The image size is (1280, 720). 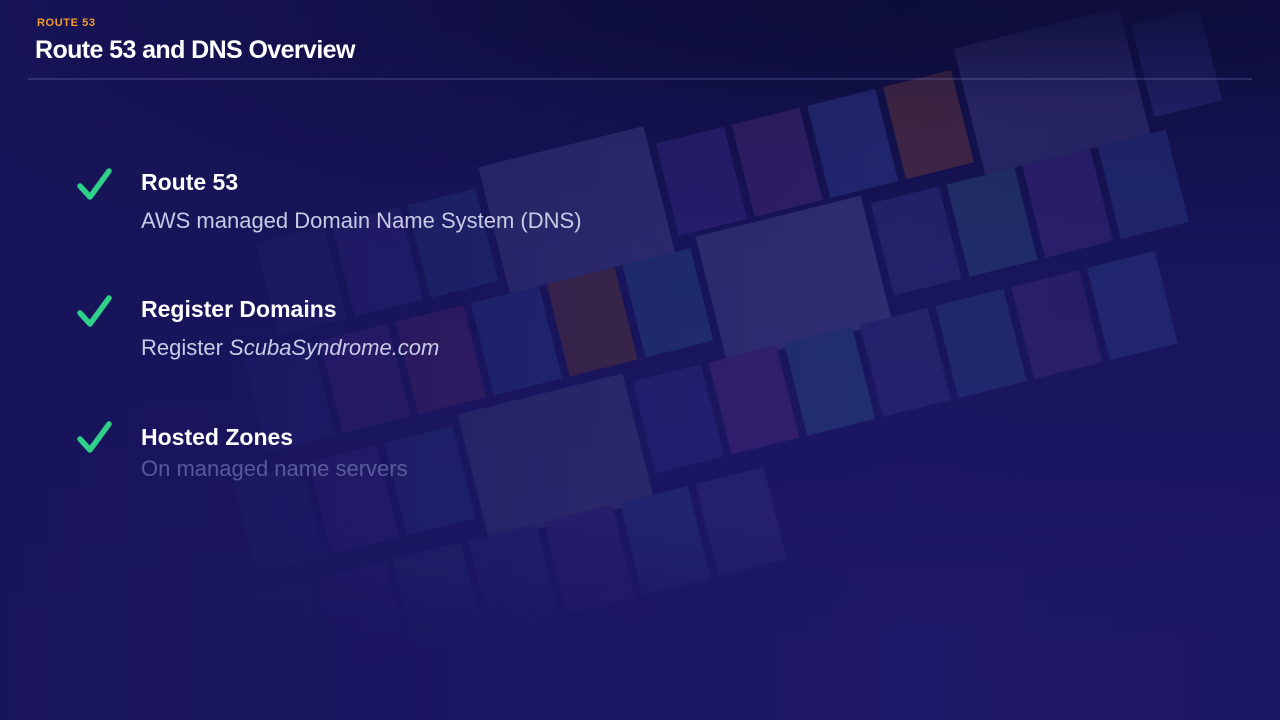 I want to click on item-subtitle: Register ScubaSyndrome.com, so click(x=290, y=348).